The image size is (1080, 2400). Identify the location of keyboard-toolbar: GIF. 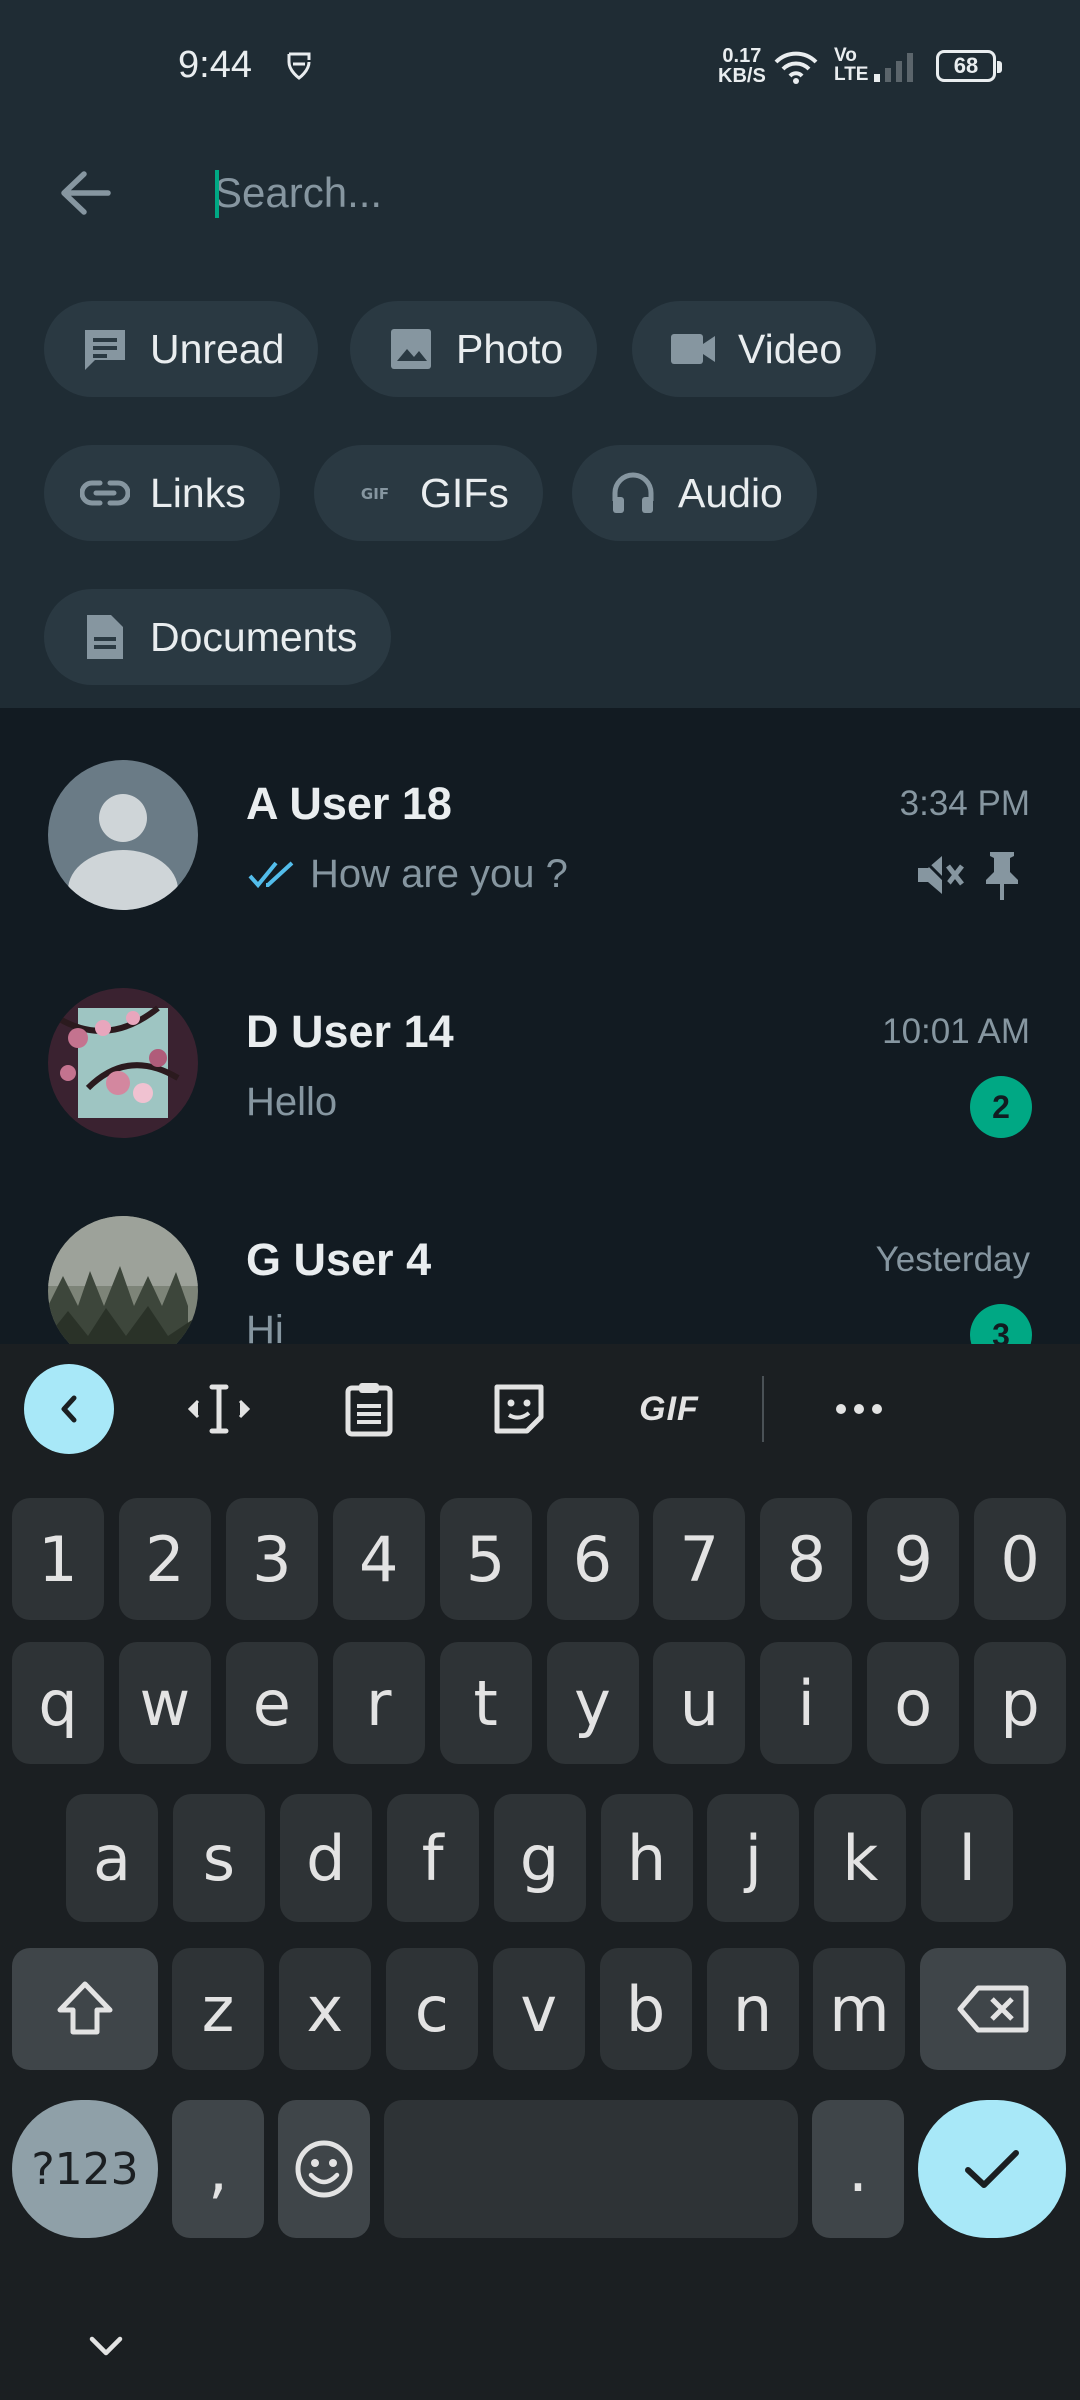
(540, 1409).